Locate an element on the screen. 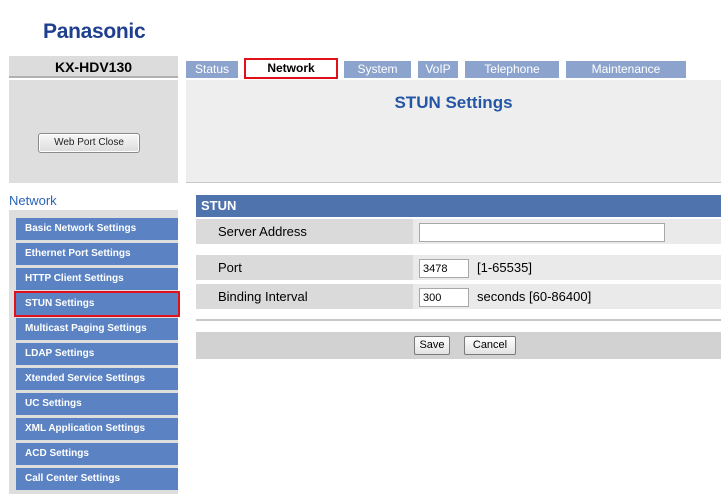 Image resolution: width=721 pixels, height=494 pixels. sidebar-top-panel is located at coordinates (93, 131).